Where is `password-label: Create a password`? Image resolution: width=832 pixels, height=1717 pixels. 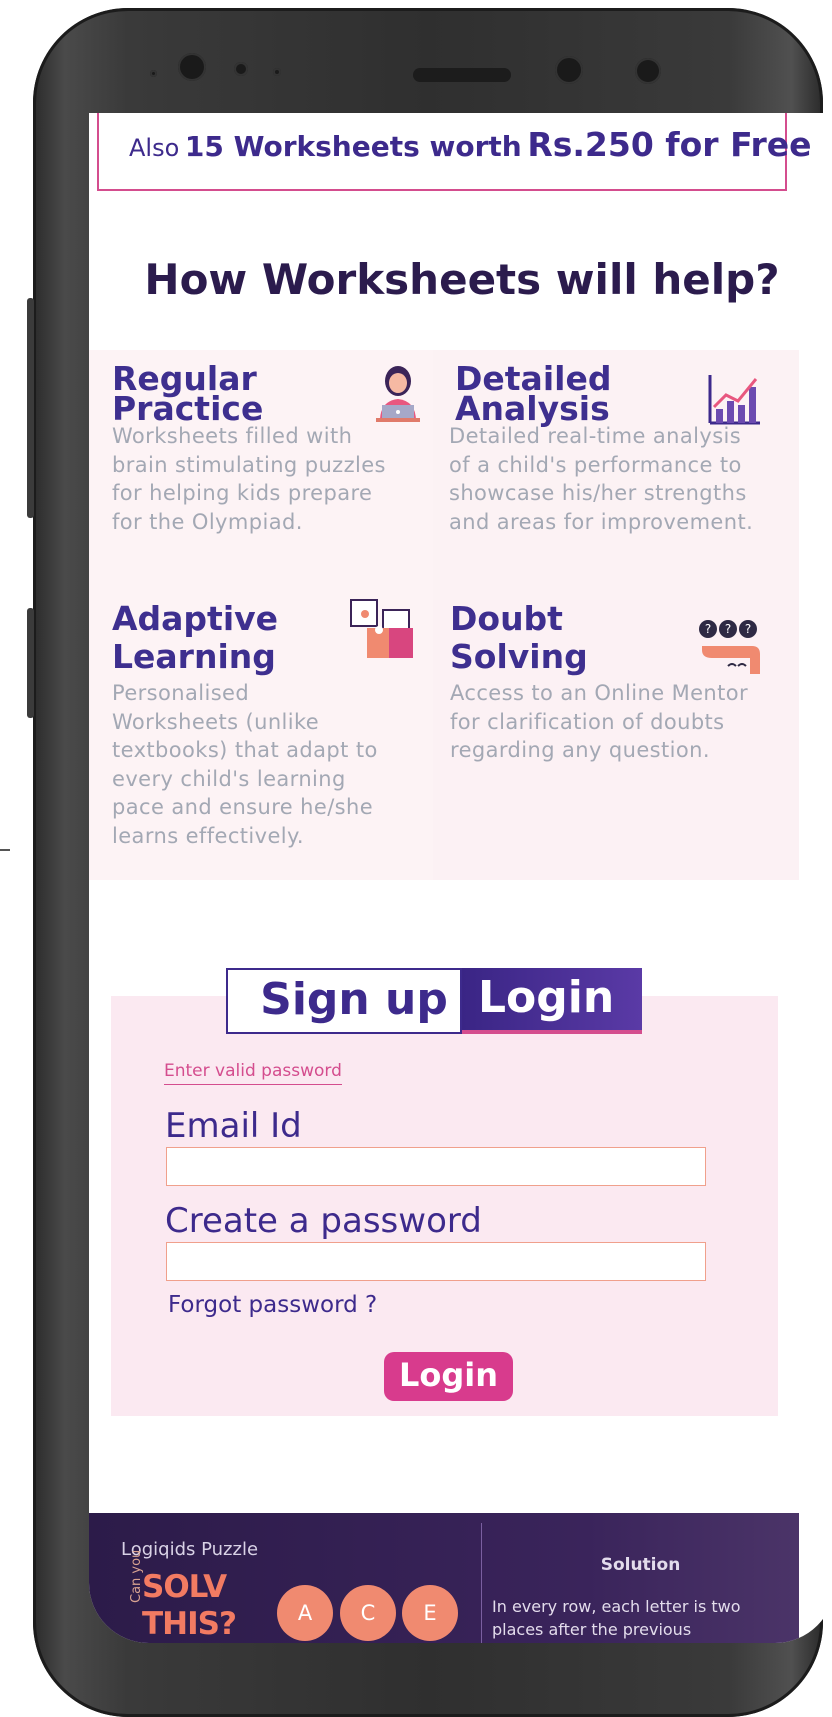 password-label: Create a password is located at coordinates (323, 1221).